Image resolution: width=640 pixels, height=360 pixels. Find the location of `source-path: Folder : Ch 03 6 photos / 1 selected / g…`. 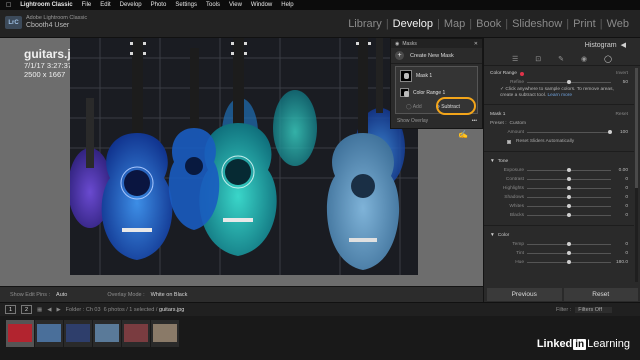

source-path: Folder : Ch 03 6 photos / 1 selected / g… is located at coordinates (125, 310).